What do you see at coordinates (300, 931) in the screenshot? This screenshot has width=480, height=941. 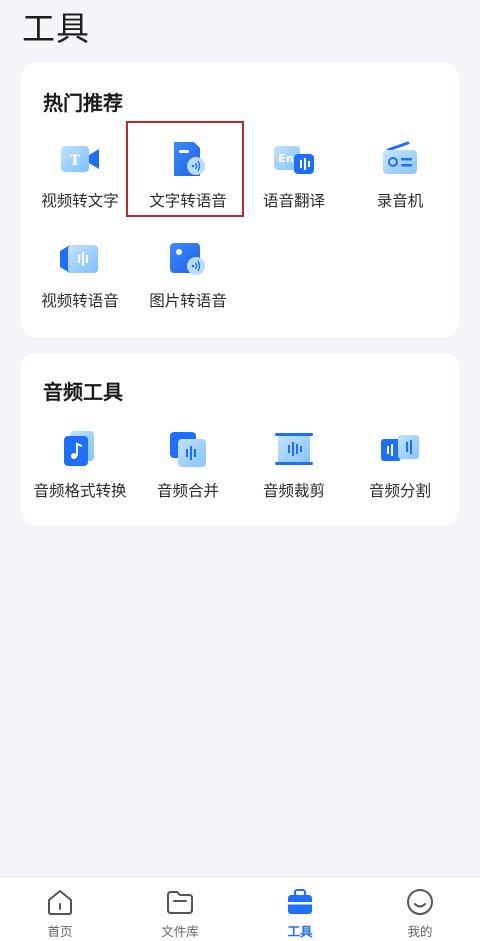 I see `tab-label: 工具` at bounding box center [300, 931].